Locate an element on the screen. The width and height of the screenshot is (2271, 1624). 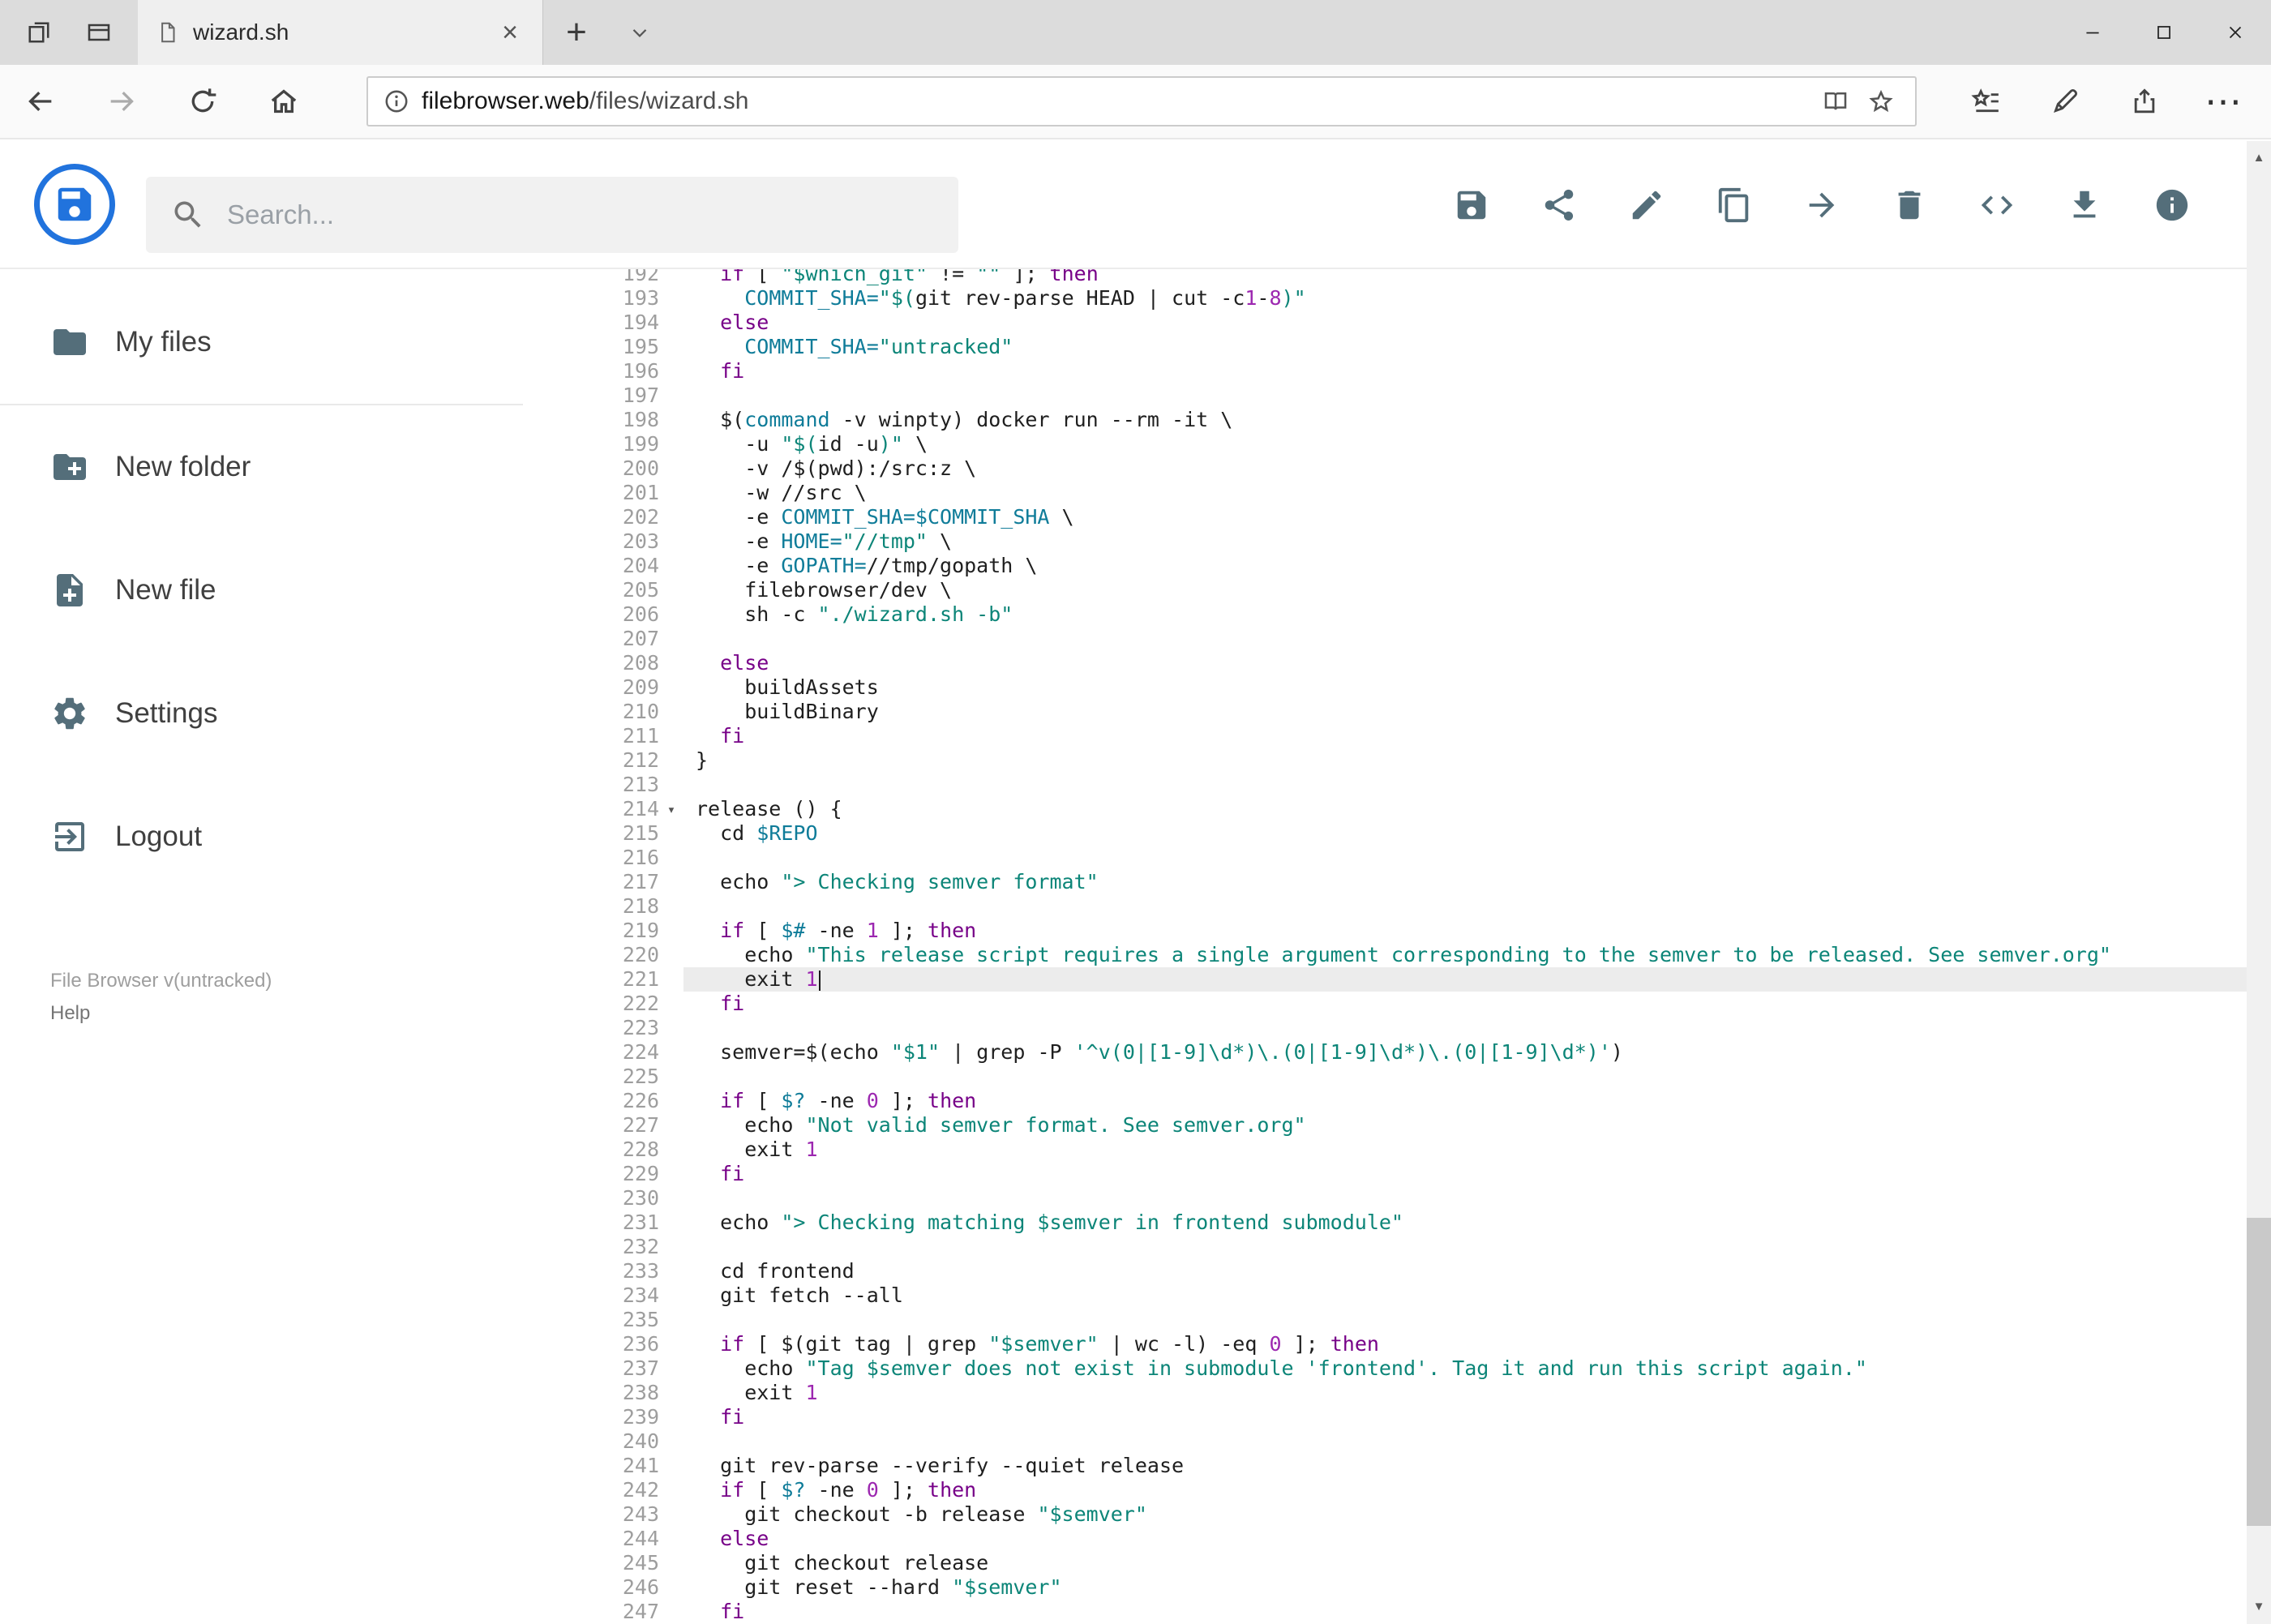
close-window-button is located at coordinates (2235, 33).